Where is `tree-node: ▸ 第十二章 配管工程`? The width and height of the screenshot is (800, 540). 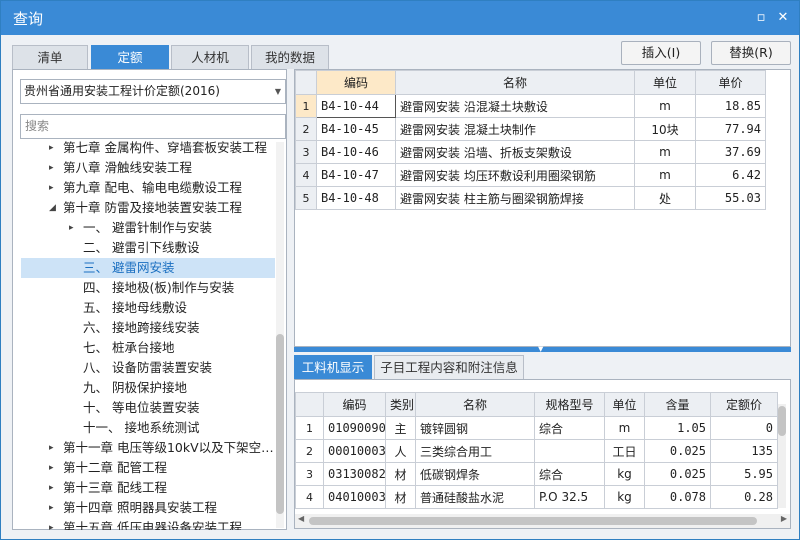
tree-node: ▸ 第十二章 配管工程 is located at coordinates (148, 468).